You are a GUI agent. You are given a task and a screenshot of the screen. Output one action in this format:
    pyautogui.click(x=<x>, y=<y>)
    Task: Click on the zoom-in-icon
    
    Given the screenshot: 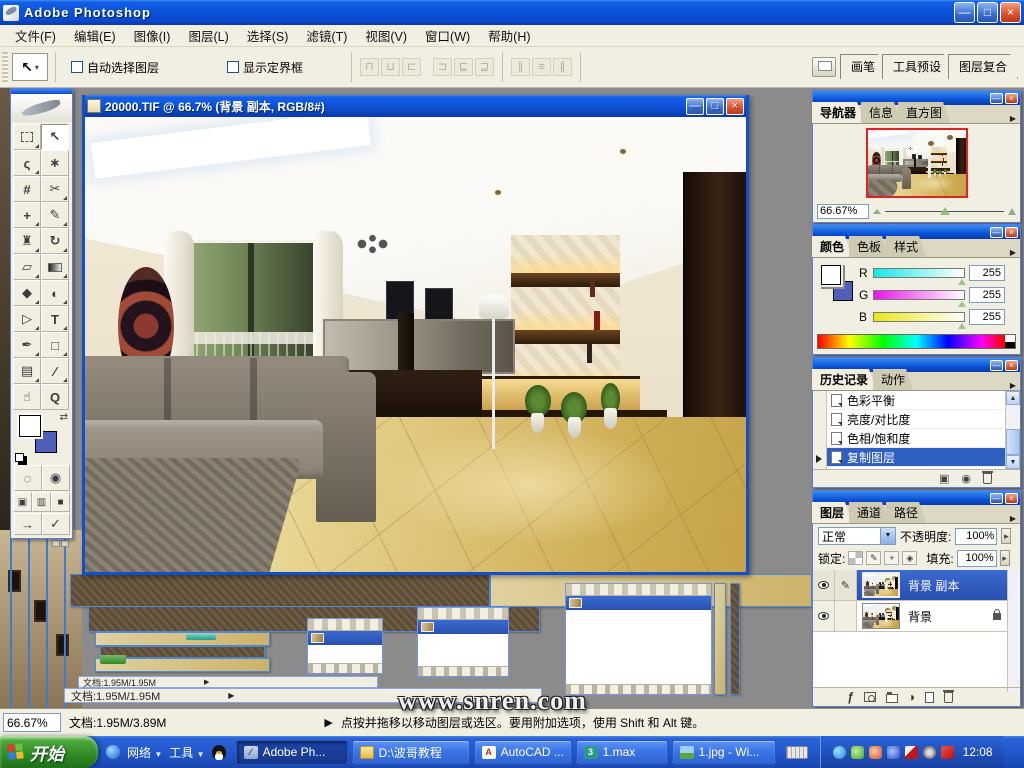 What is the action you would take?
    pyautogui.click(x=1012, y=211)
    